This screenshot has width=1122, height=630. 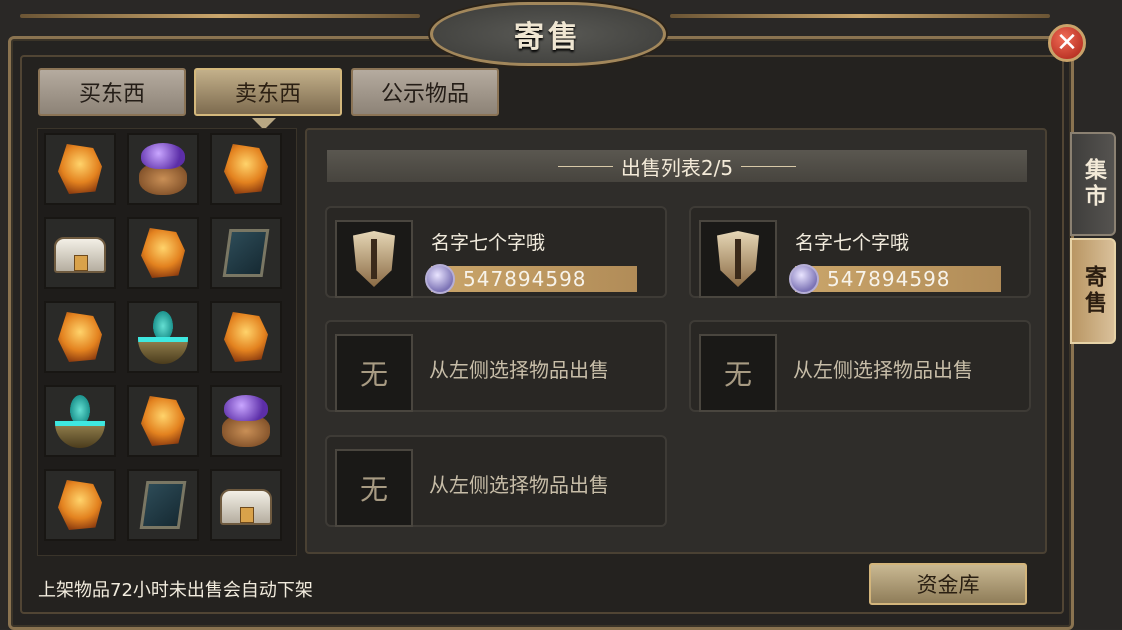 I want to click on fund-vault-button: 资金库, so click(x=948, y=584).